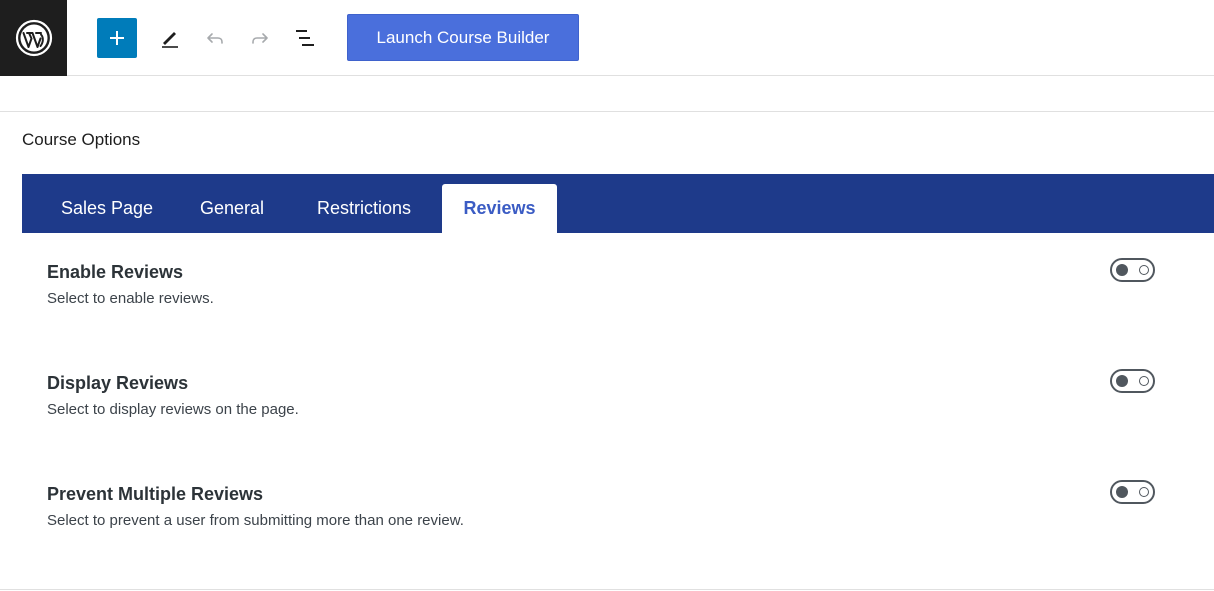  What do you see at coordinates (364, 208) in the screenshot?
I see `tab-restrictions: Restrictions` at bounding box center [364, 208].